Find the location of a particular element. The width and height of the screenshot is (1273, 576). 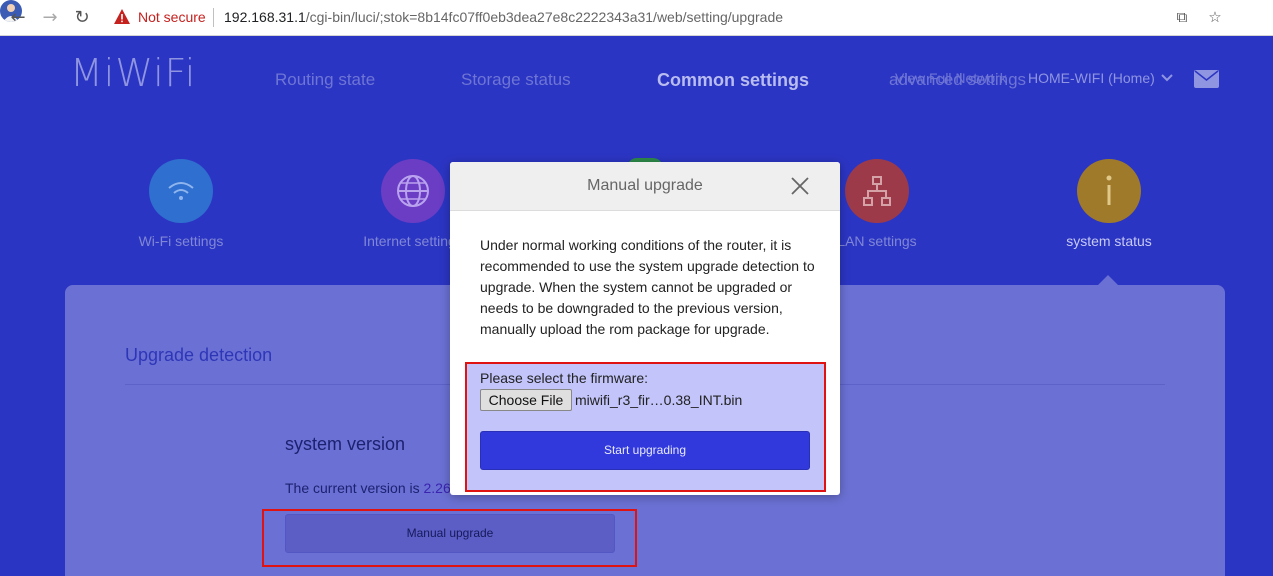

chevron-down-icon is located at coordinates (1167, 78).